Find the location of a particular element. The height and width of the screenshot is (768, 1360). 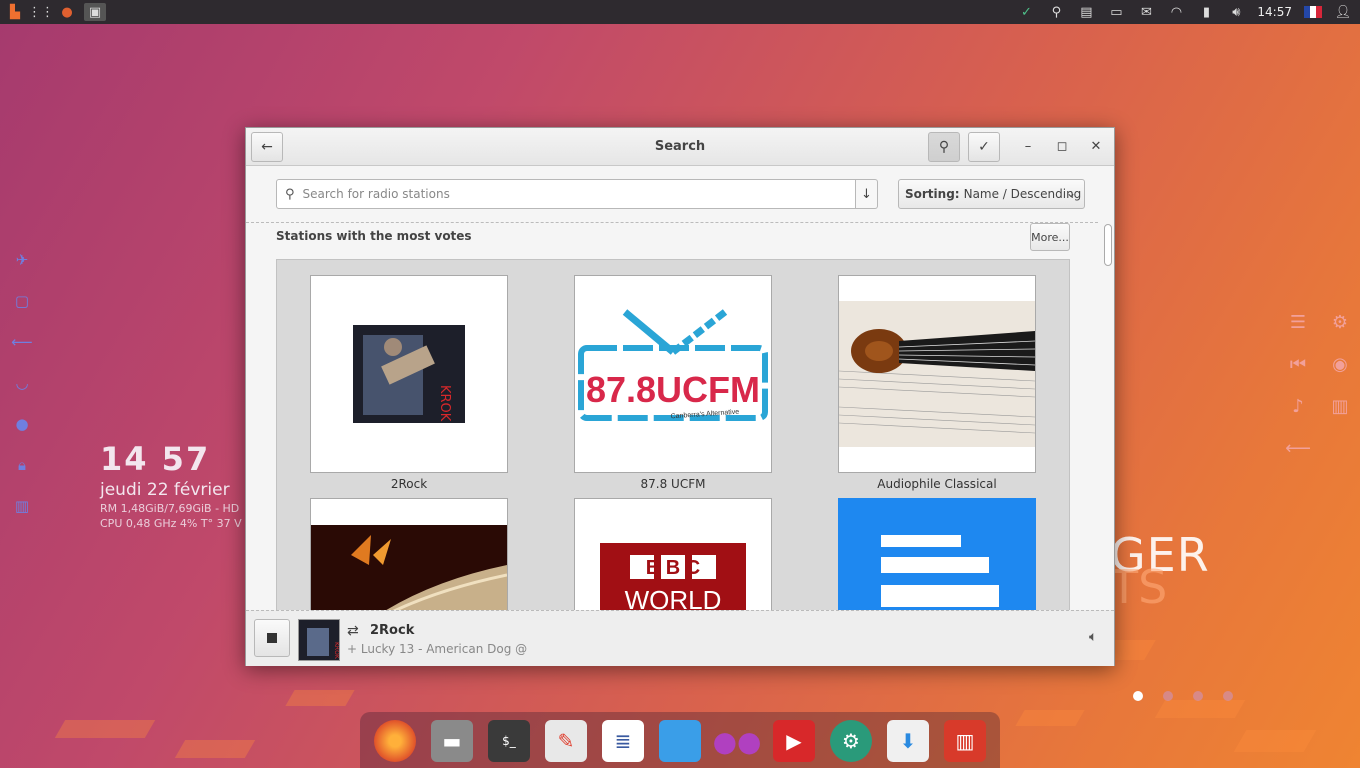

user-icon: 👤︎ is located at coordinates (1343, 12).